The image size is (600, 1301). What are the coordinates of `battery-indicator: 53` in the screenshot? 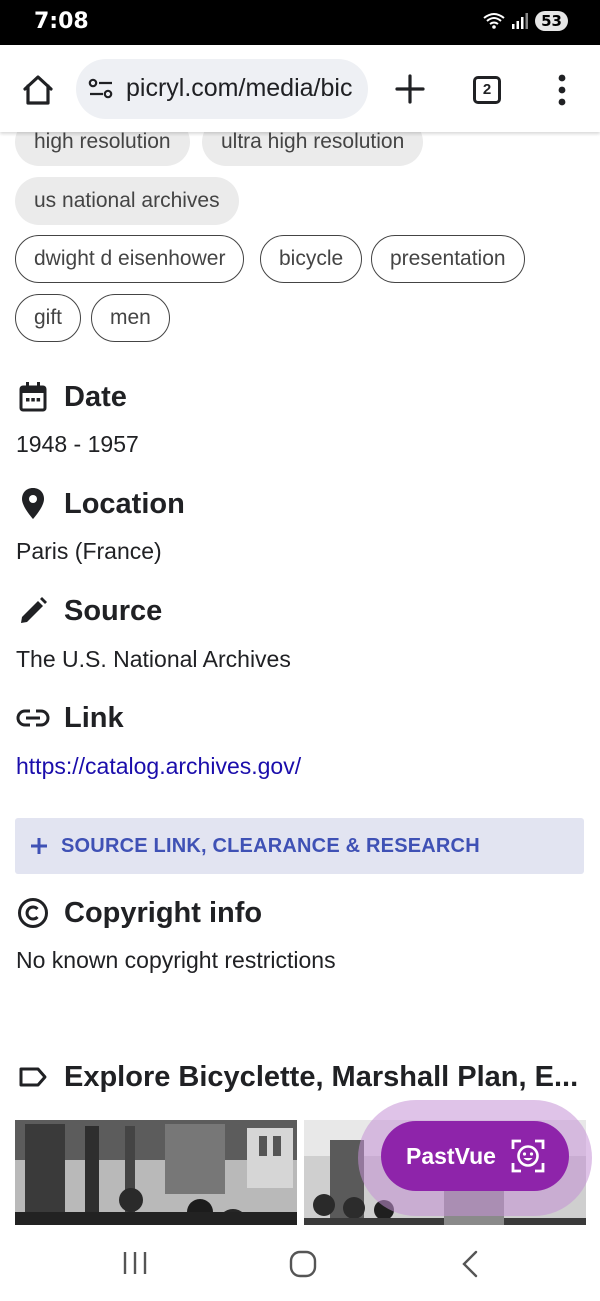 It's located at (551, 21).